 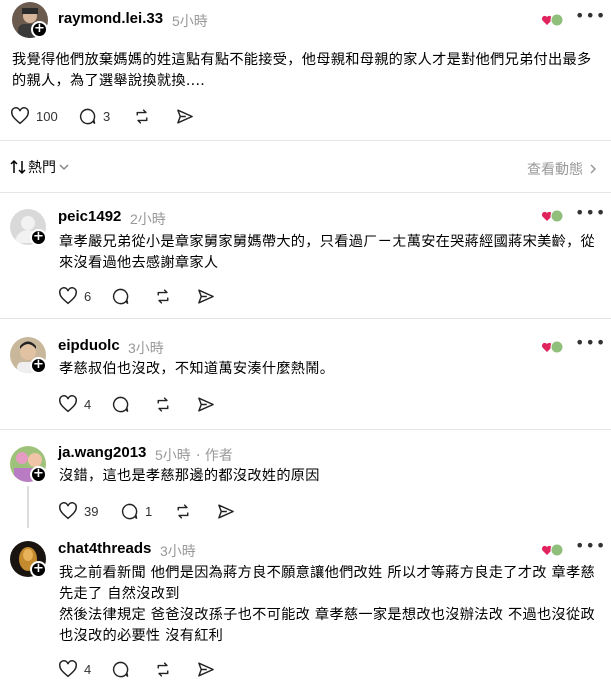 I want to click on sort-label: 熱門, so click(x=42, y=168).